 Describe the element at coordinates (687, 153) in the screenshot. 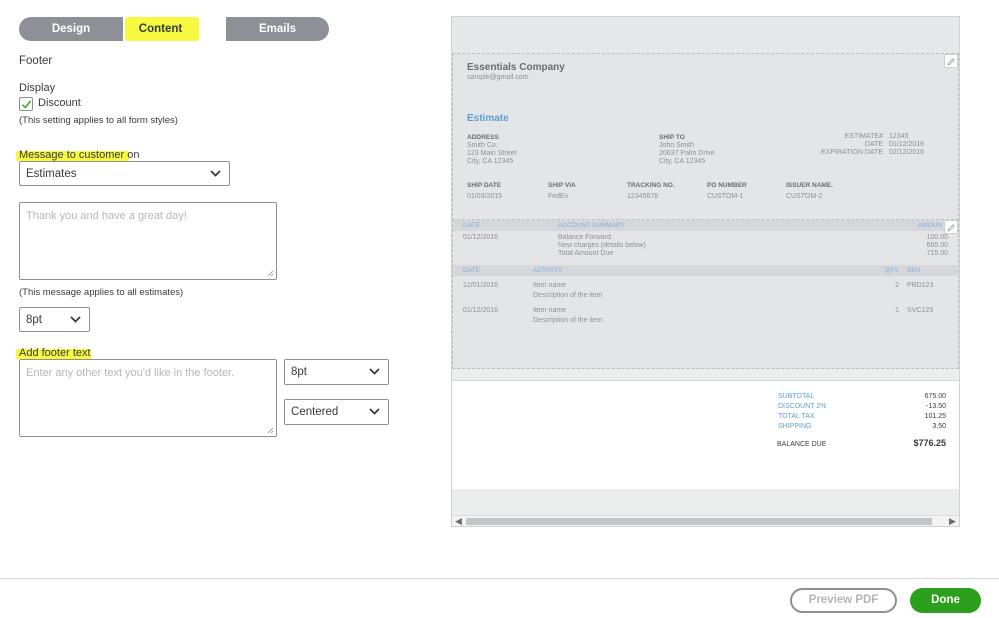

I see `shipto-line: 20637 Palm Drive` at that location.